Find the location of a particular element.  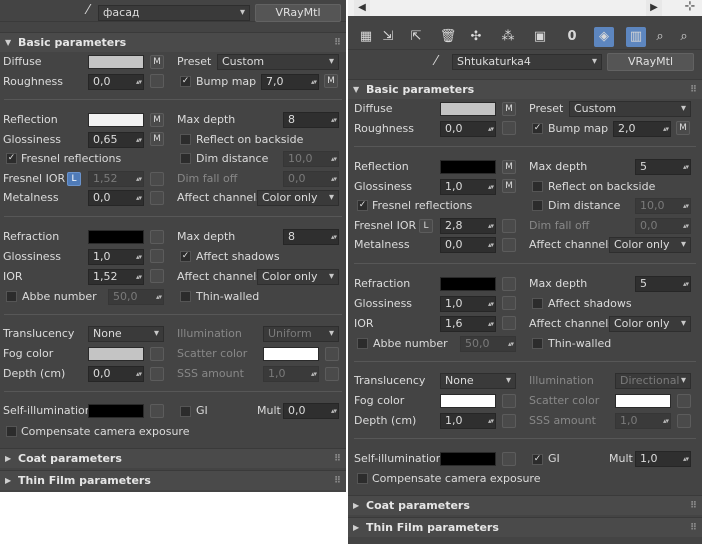

affect-shadows-checkbox: ✓ is located at coordinates (185, 256).